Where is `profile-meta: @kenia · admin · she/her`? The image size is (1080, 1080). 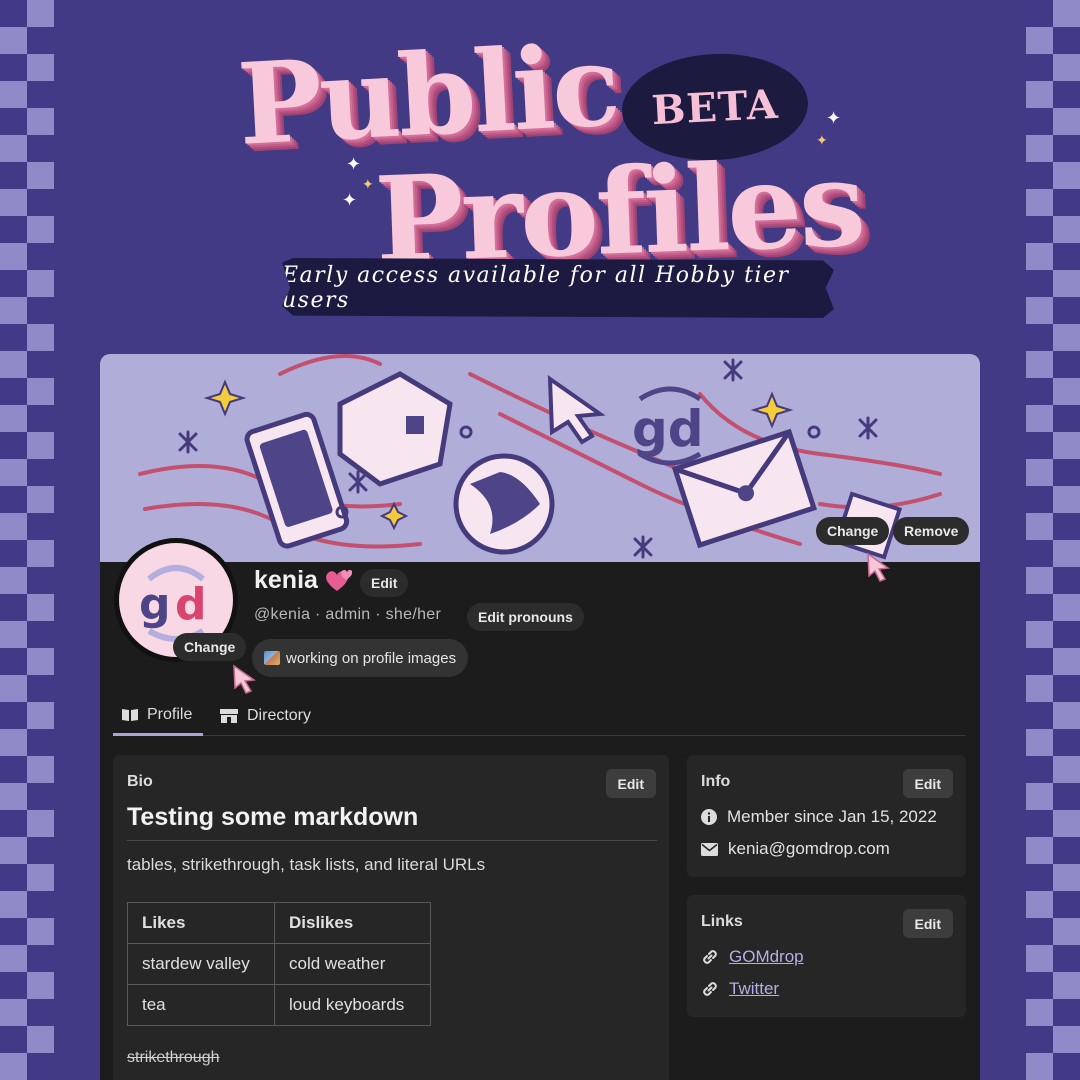
profile-meta: @kenia · admin · she/her is located at coordinates (347, 615).